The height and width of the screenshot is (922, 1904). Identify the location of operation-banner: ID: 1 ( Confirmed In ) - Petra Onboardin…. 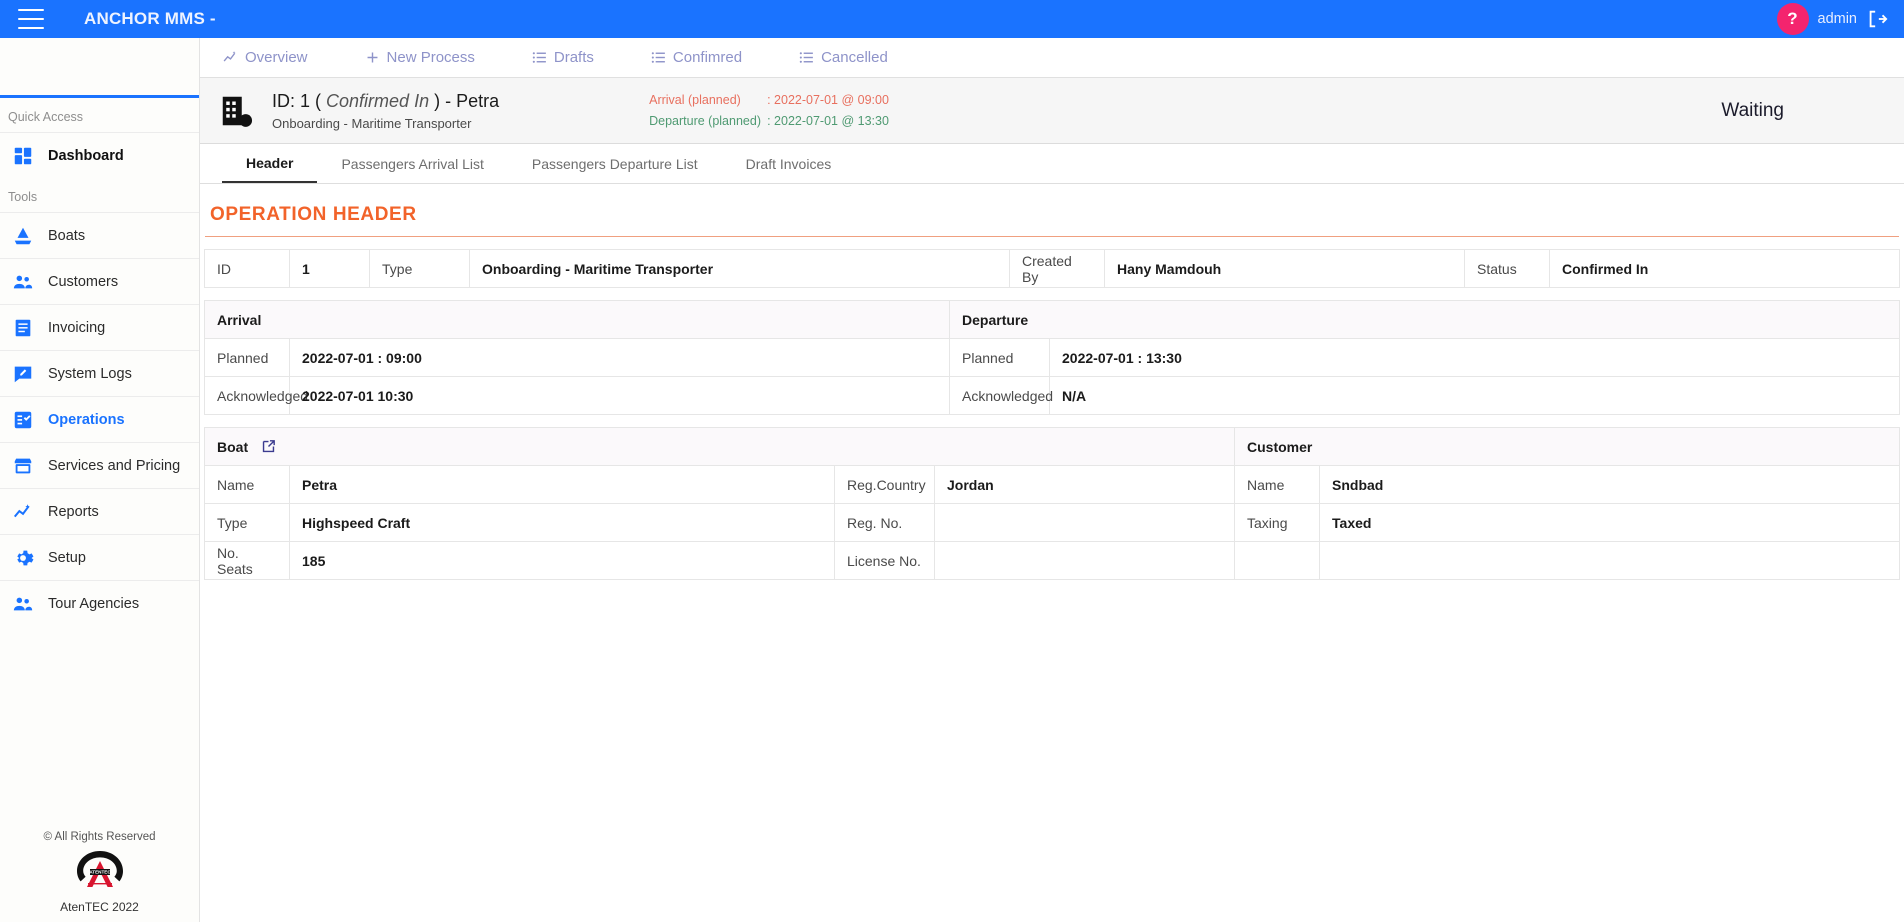
(1052, 111).